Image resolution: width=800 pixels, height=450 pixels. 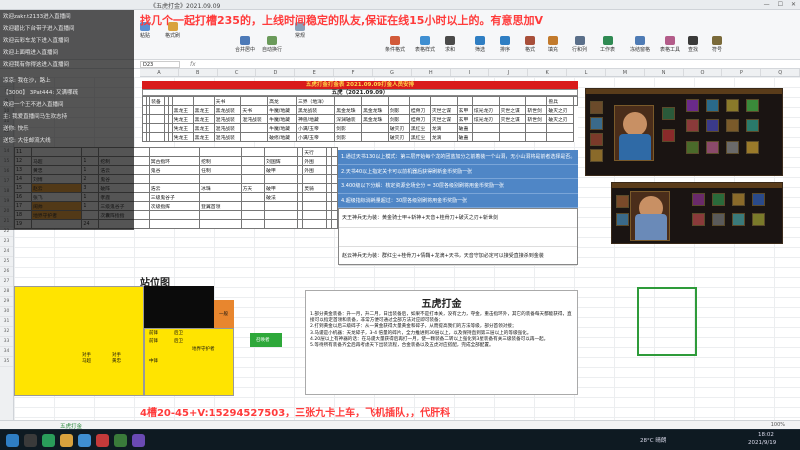 What do you see at coordinates (220, 206) in the screenshot?
I see `roster-cell: 登翼首领` at bounding box center [220, 206].